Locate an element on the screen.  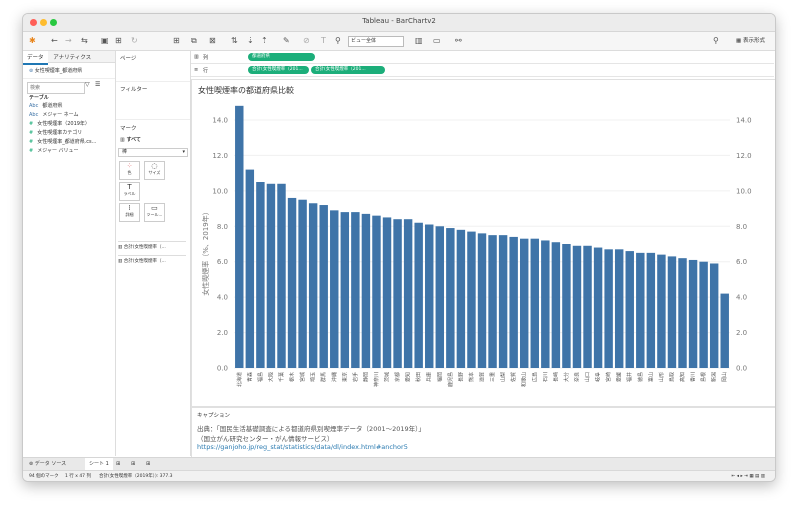
presentation-icon: ▭ is located at coordinates (437, 41).